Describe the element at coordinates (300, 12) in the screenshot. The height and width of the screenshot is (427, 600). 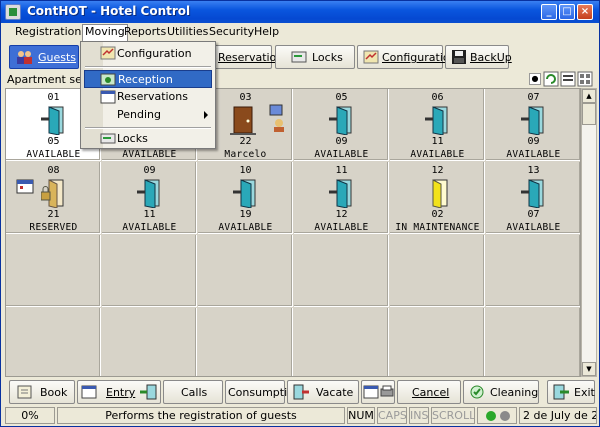
I see `title-bar: ContHOT - Hotel Control _ □ ×` at that location.